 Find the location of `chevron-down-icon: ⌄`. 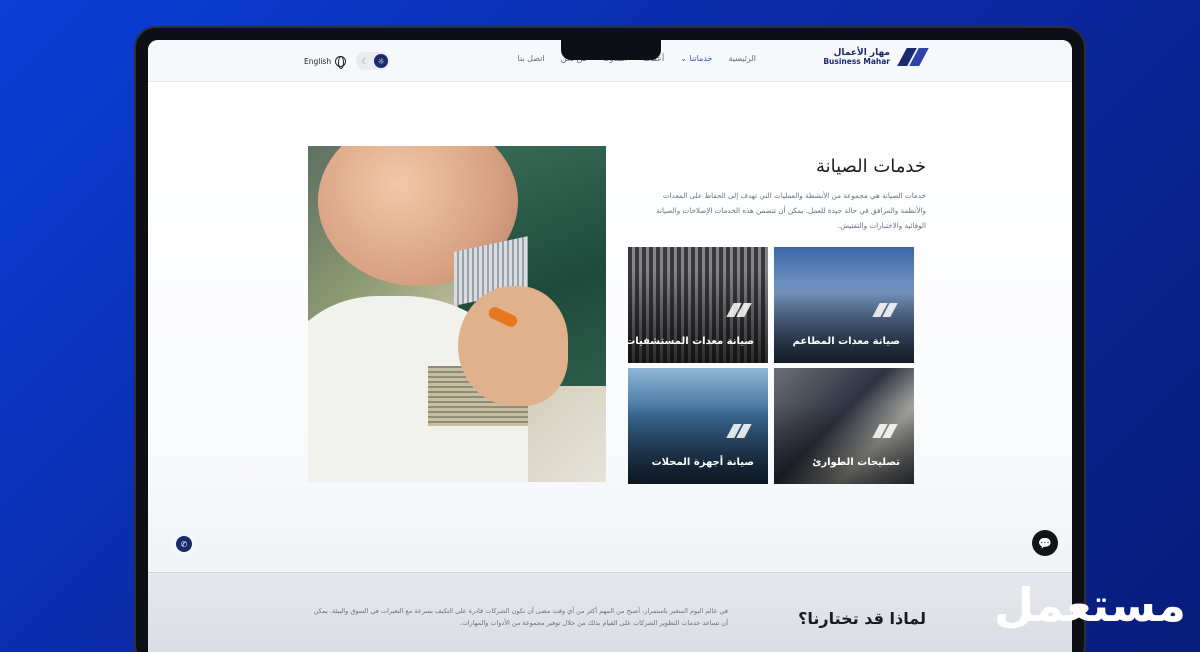

chevron-down-icon: ⌄ is located at coordinates (683, 58).